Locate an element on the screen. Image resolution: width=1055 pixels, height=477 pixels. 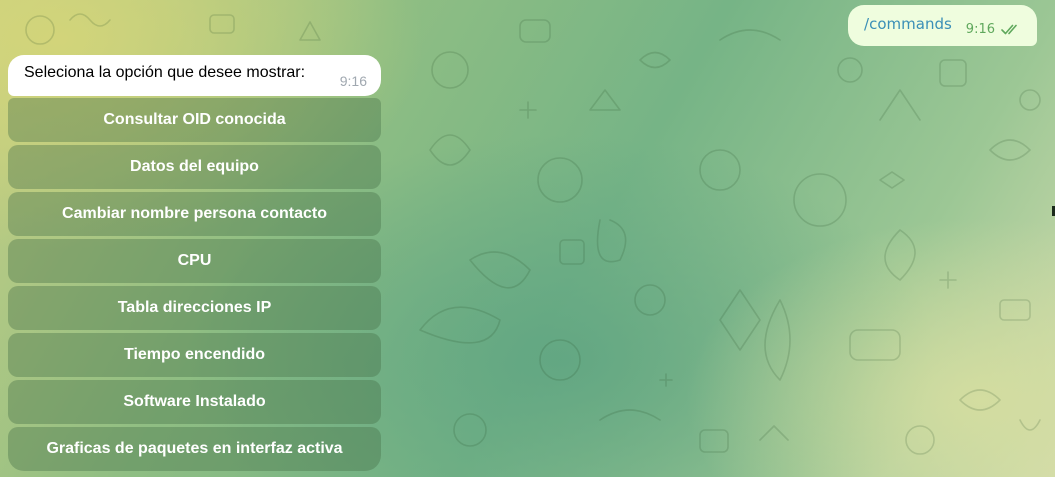
outgoing-message-meta: 9:16 is located at coordinates (993, 29).